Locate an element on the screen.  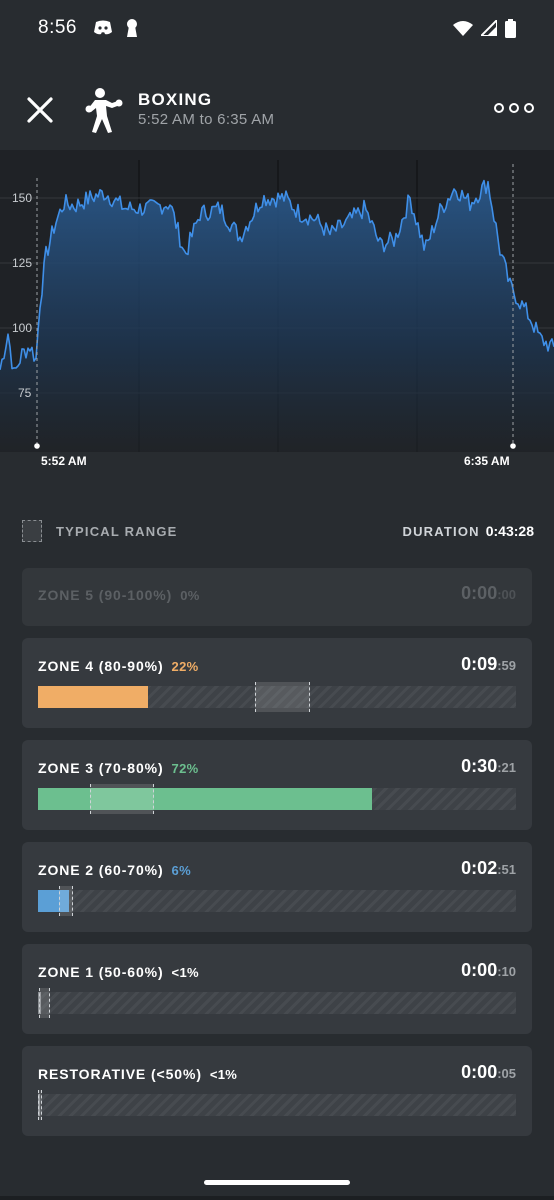
y-tick-100: 100 is located at coordinates (22, 328).